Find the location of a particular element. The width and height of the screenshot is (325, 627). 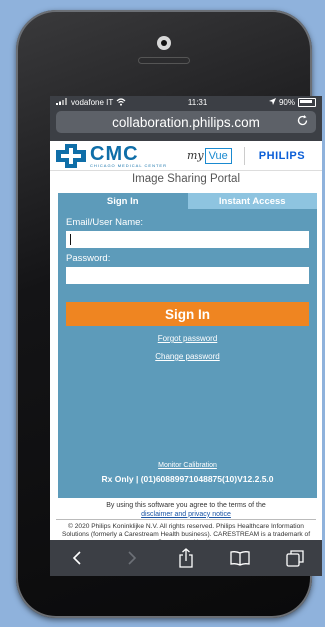

share-icon is located at coordinates (186, 558).